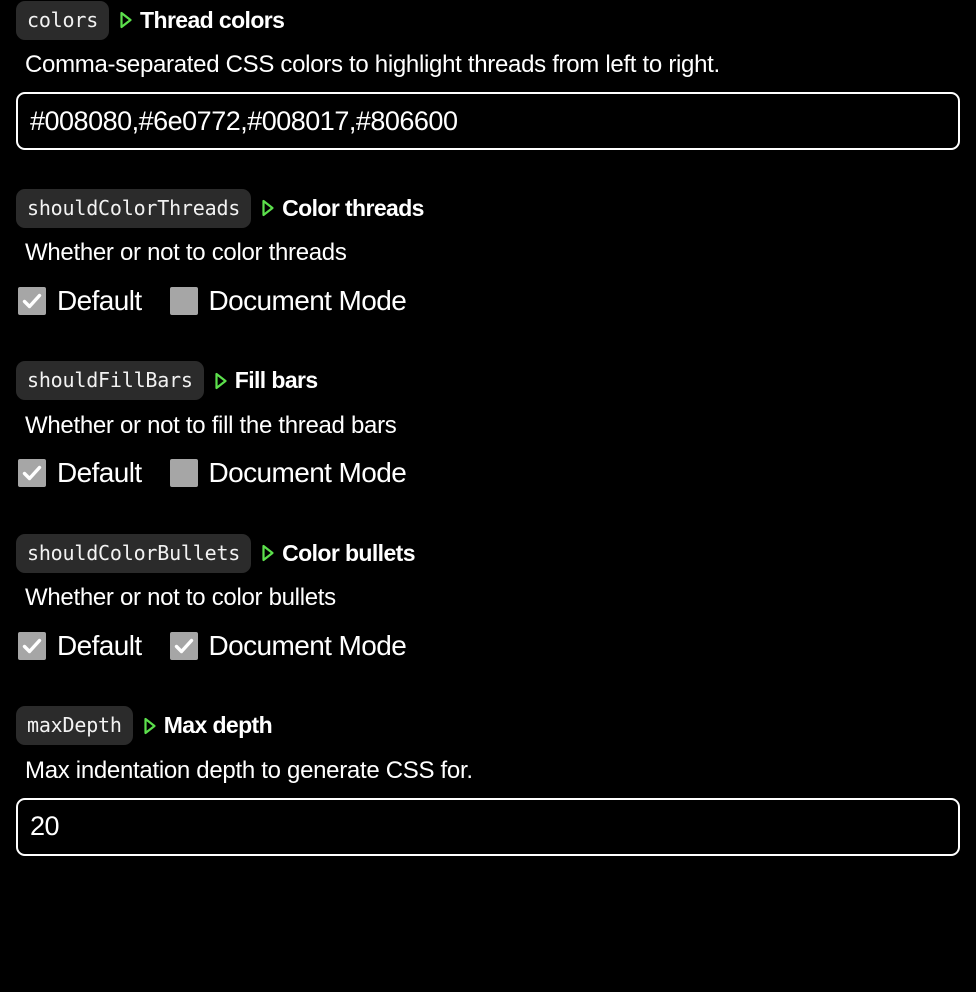 The image size is (976, 992). What do you see at coordinates (488, 121) in the screenshot?
I see `thread-colors-input` at bounding box center [488, 121].